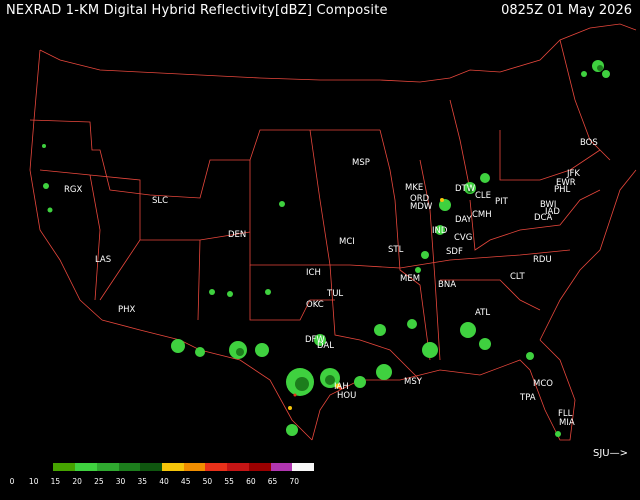  Describe the element at coordinates (589, 143) in the screenshot. I see `site-label: BOS` at that location.